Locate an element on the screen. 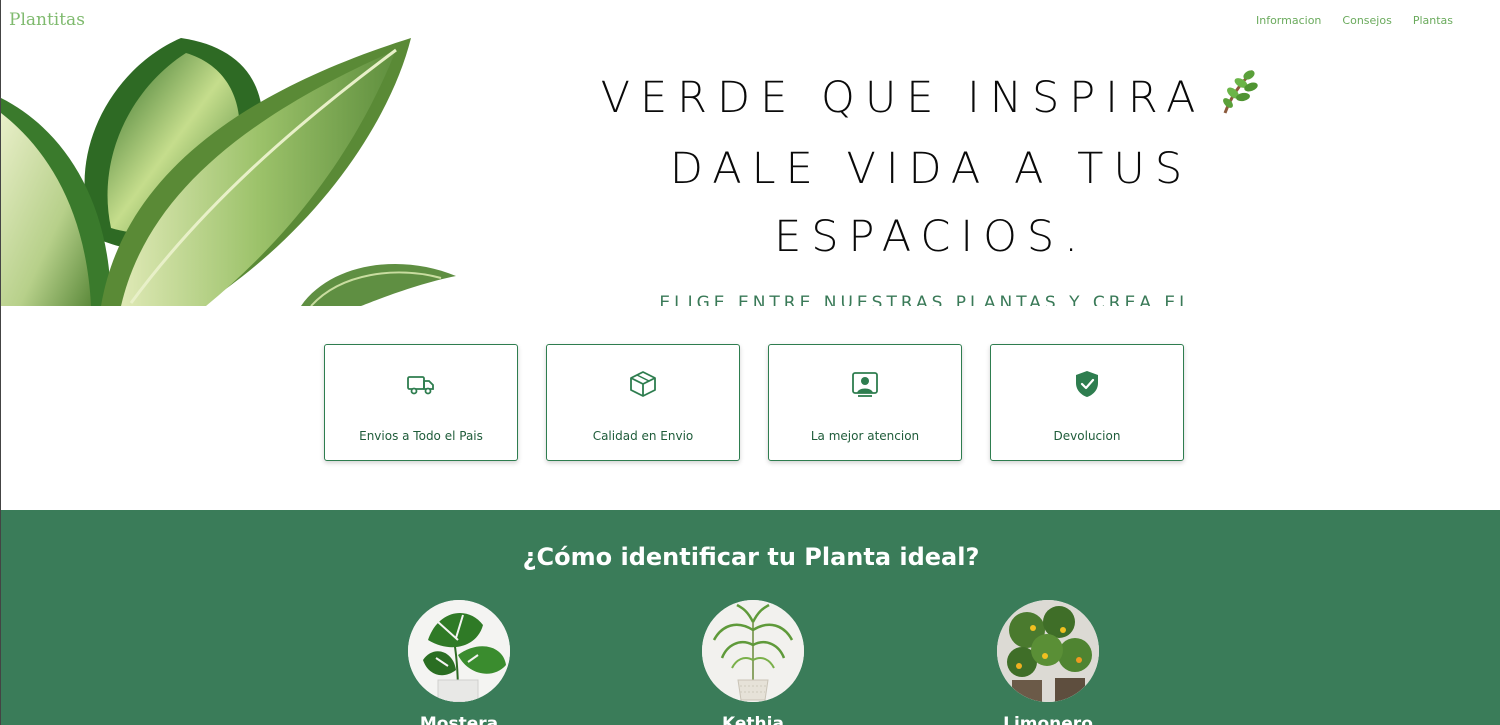 The image size is (1500, 725). hero-subline-clip: ELIGE ENTRE NUESTRAS PLANTAS Y CREA EL is located at coordinates (926, 299).